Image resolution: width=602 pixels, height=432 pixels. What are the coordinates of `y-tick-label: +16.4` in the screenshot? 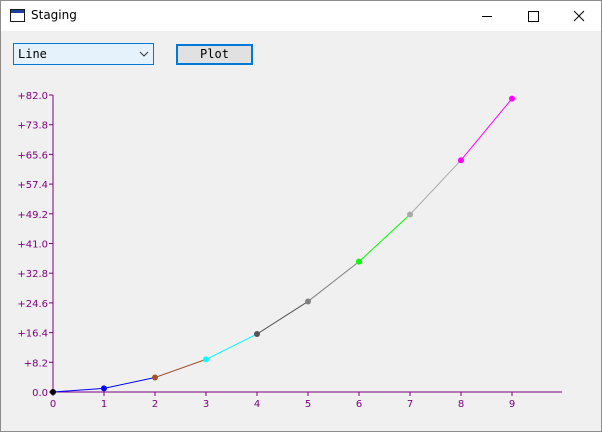 It's located at (32, 334).